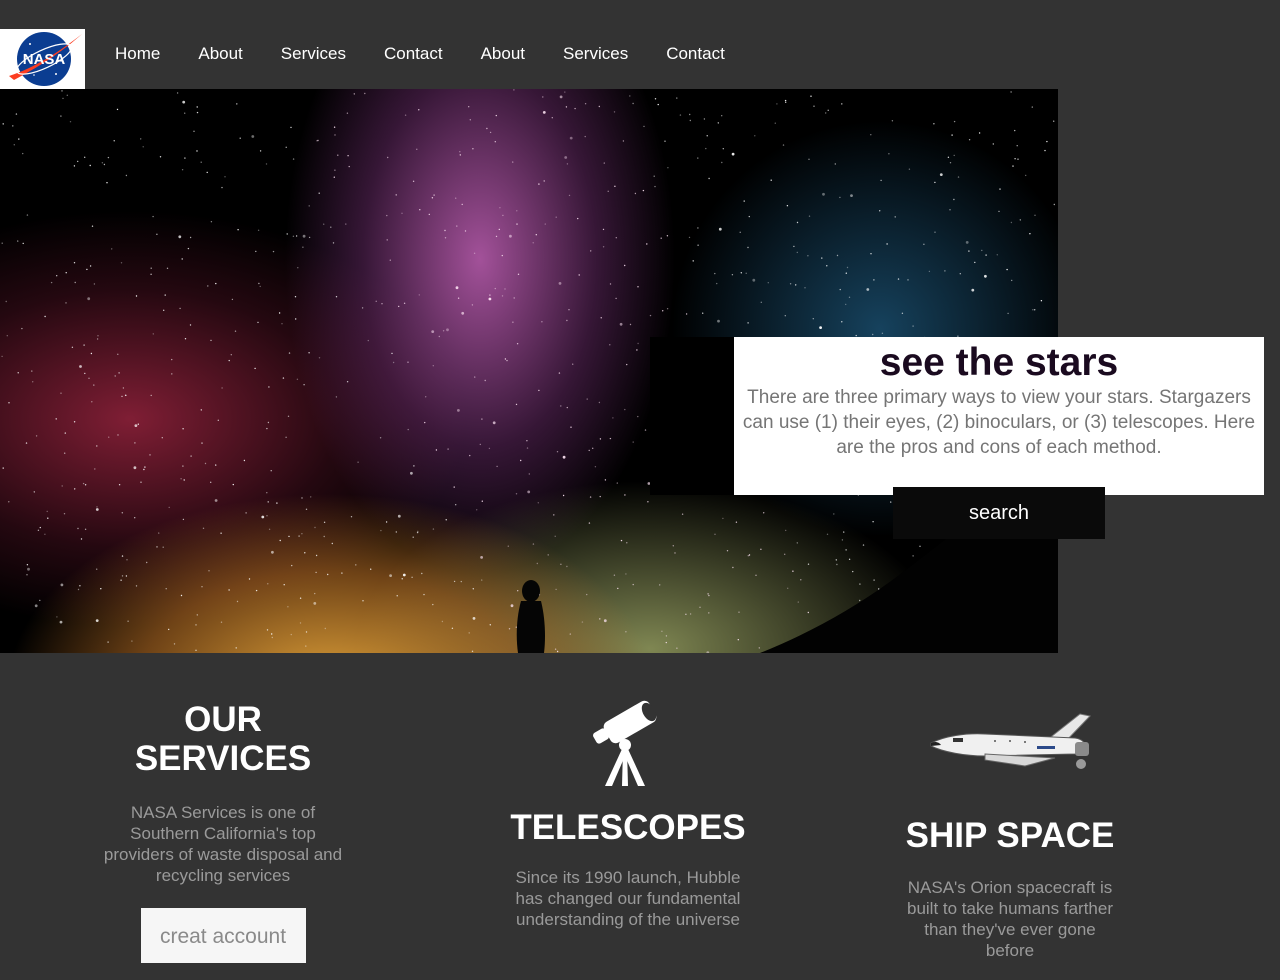  Describe the element at coordinates (625, 743) in the screenshot. I see `telescope-icon` at that location.